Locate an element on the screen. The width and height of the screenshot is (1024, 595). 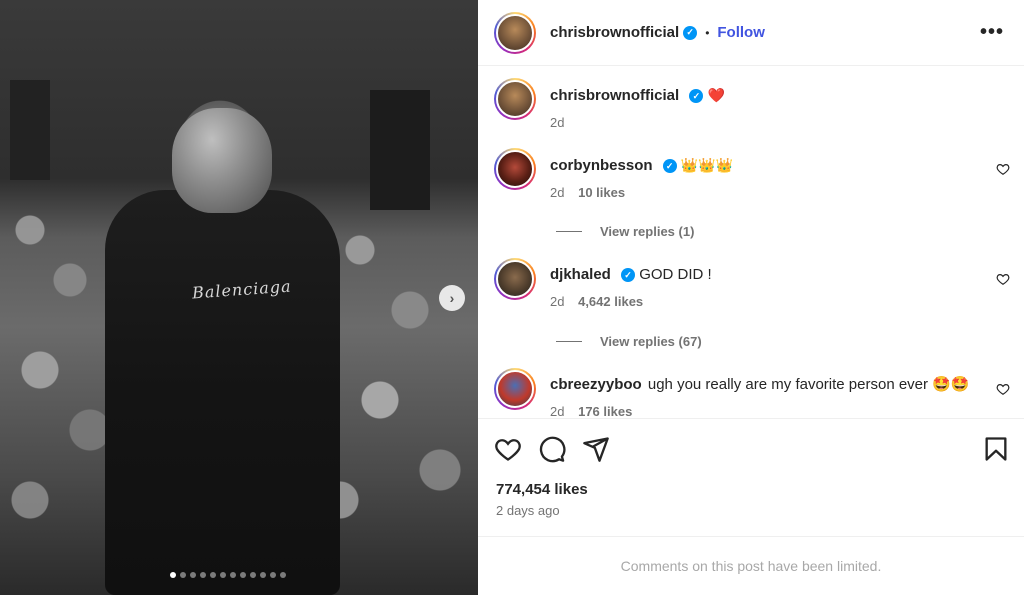
post-likes-count: 774,454 likes is located at coordinates (542, 489).